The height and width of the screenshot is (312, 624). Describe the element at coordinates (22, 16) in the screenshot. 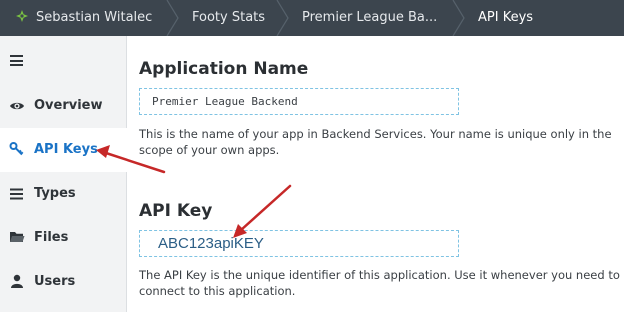

I see `logo-icon` at that location.